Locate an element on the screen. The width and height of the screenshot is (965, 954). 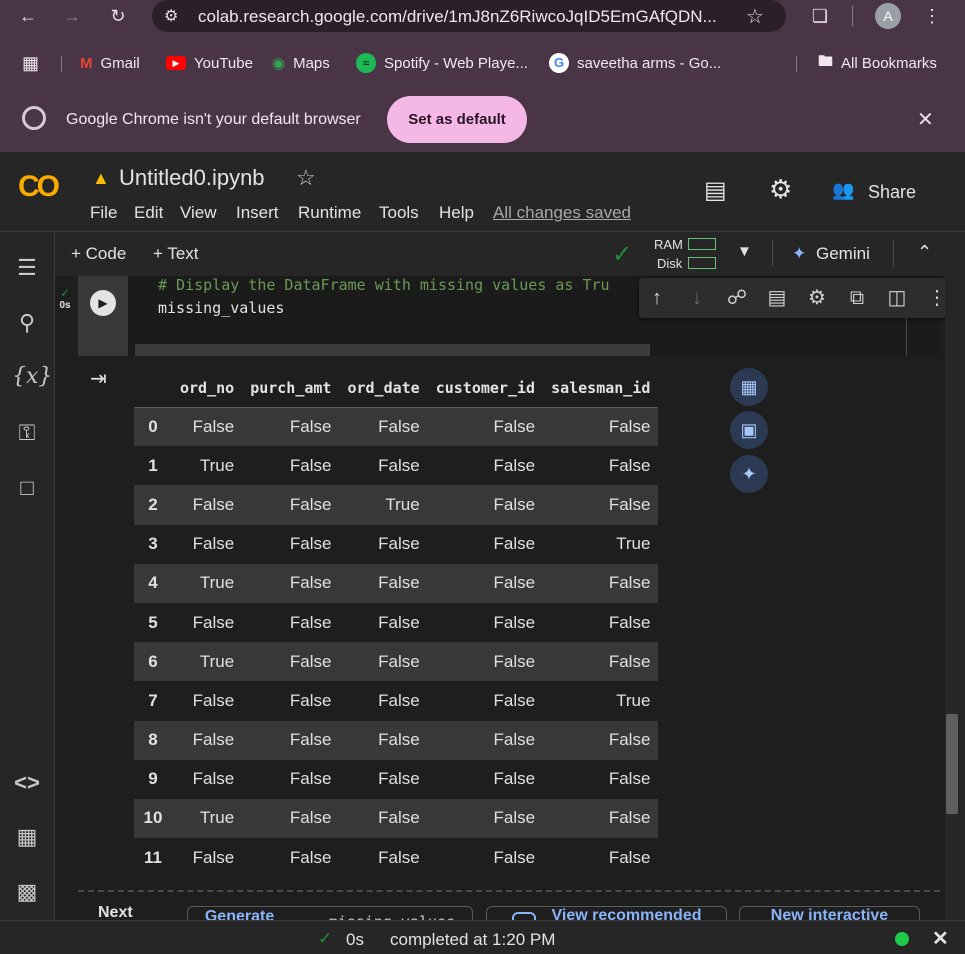
menu-insert: Insert is located at coordinates (257, 213).